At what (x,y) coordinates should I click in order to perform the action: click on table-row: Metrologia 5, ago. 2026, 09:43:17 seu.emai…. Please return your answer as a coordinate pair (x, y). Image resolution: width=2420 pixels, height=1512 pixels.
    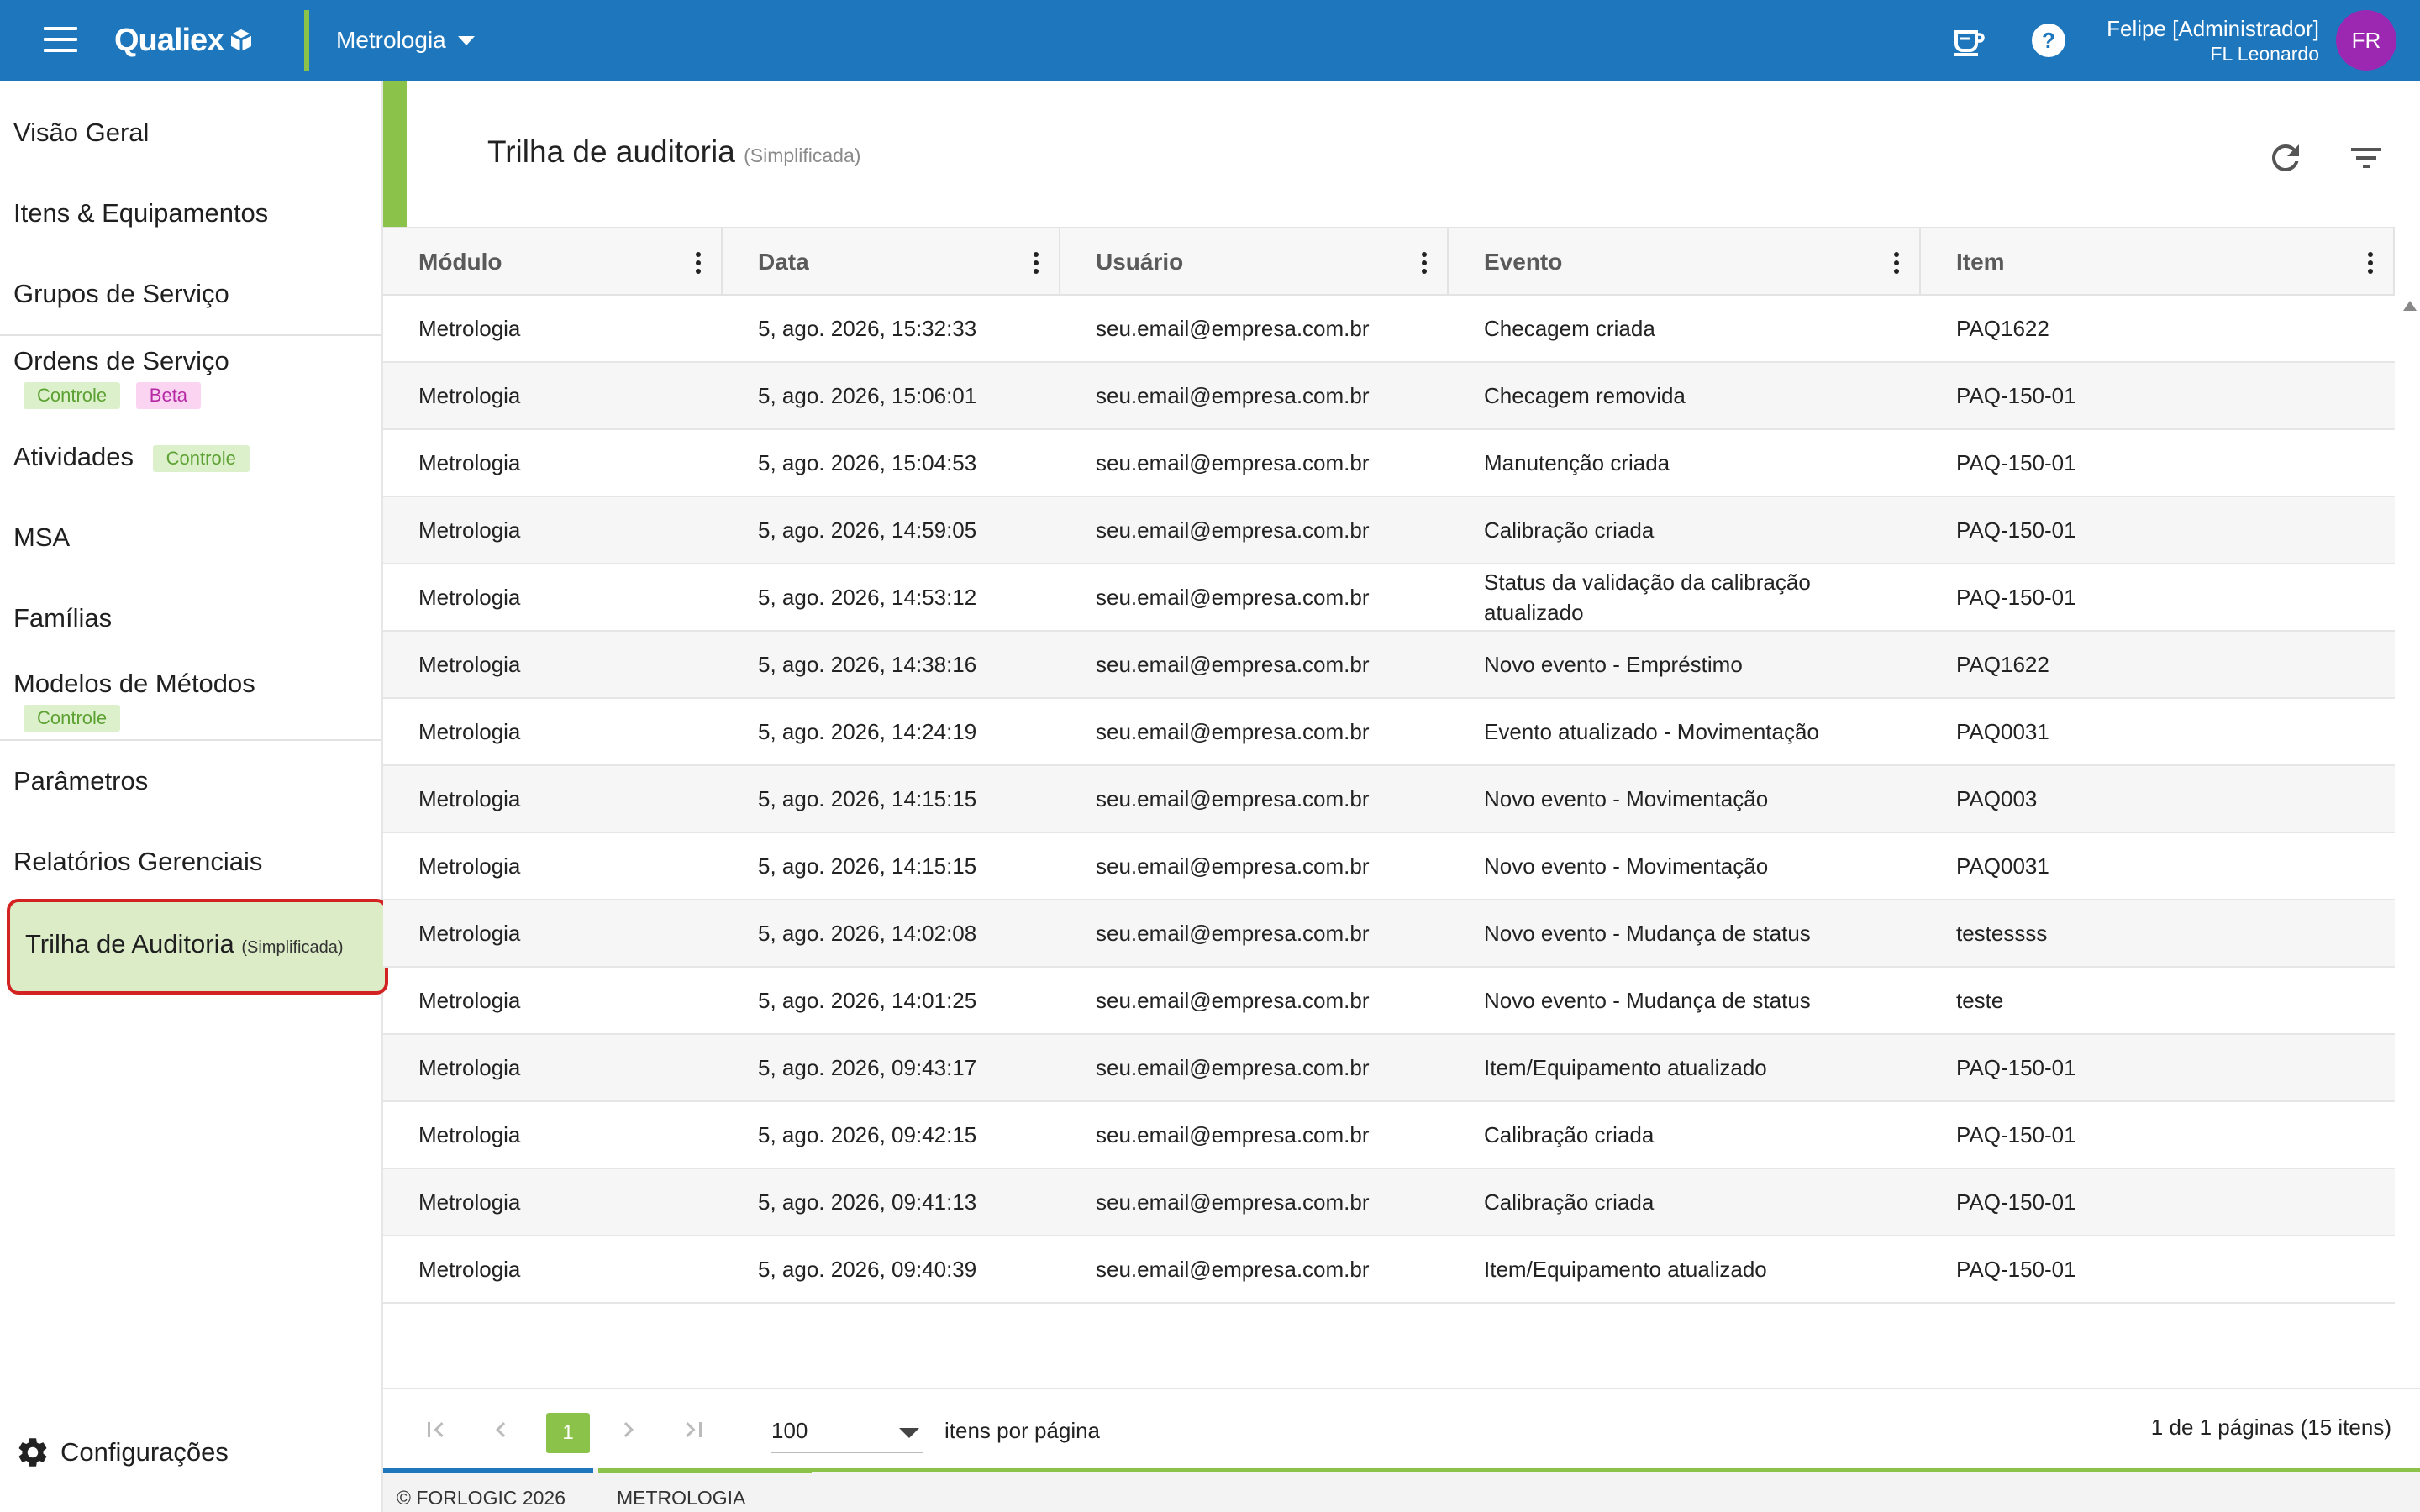
    Looking at the image, I should click on (1389, 1068).